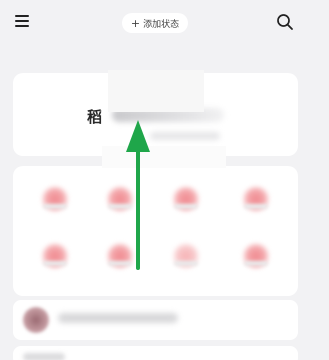 The height and width of the screenshot is (360, 329). I want to click on profile-name: 稻, so click(95, 117).